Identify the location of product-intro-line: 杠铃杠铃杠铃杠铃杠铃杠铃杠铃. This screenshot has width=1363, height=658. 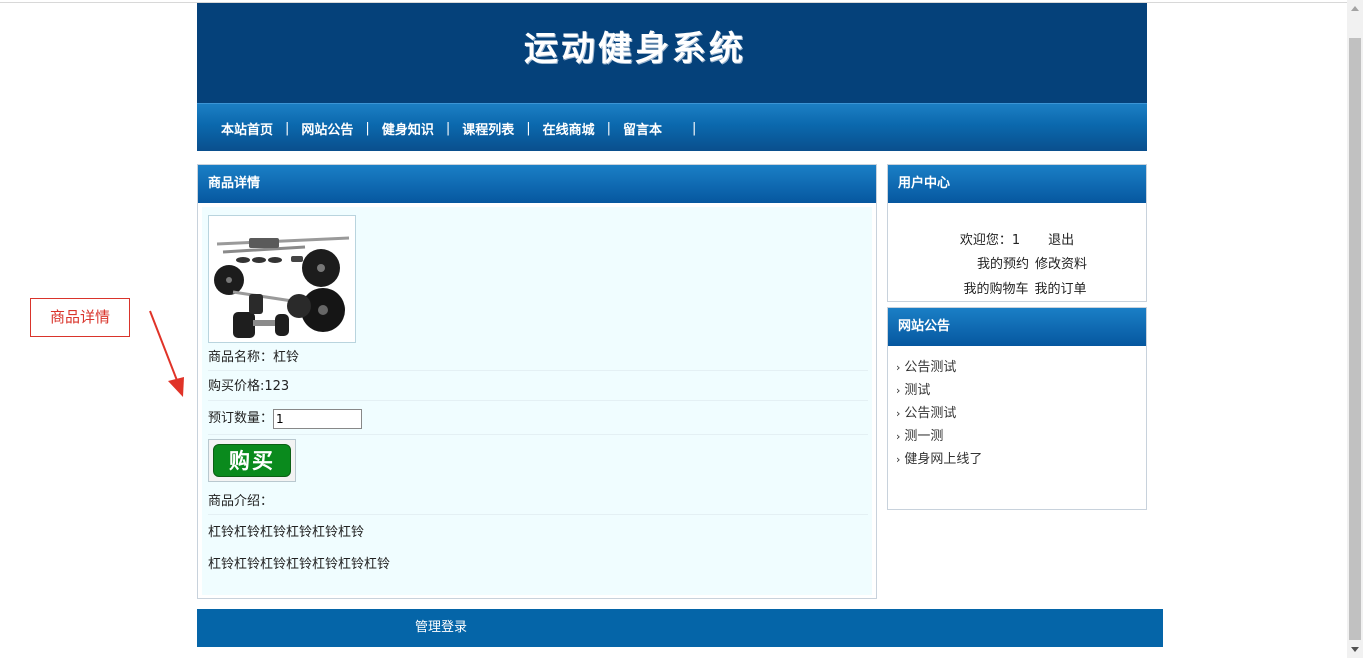
(538, 565).